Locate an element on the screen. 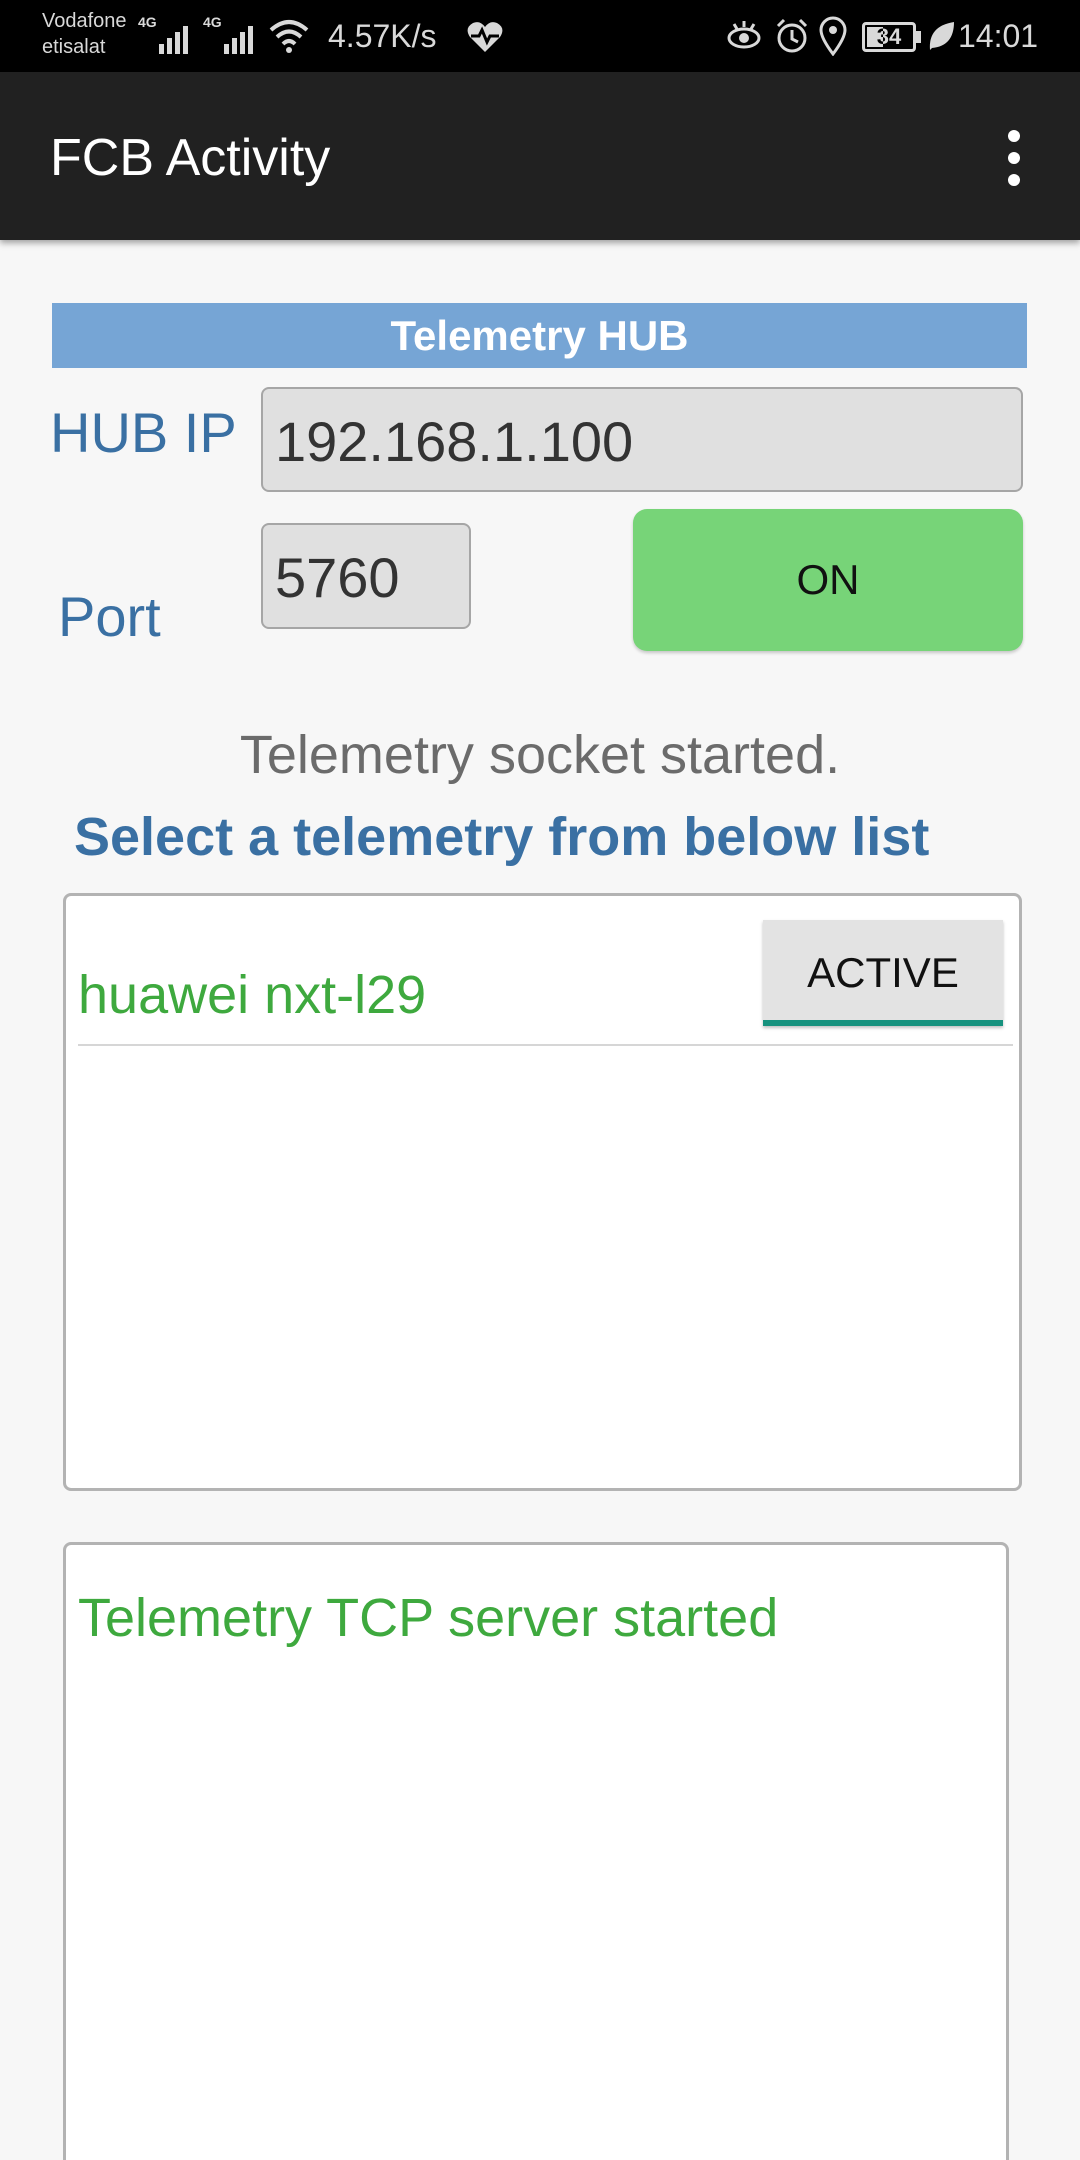 The width and height of the screenshot is (1080, 2160). battery-level: 34 is located at coordinates (889, 36).